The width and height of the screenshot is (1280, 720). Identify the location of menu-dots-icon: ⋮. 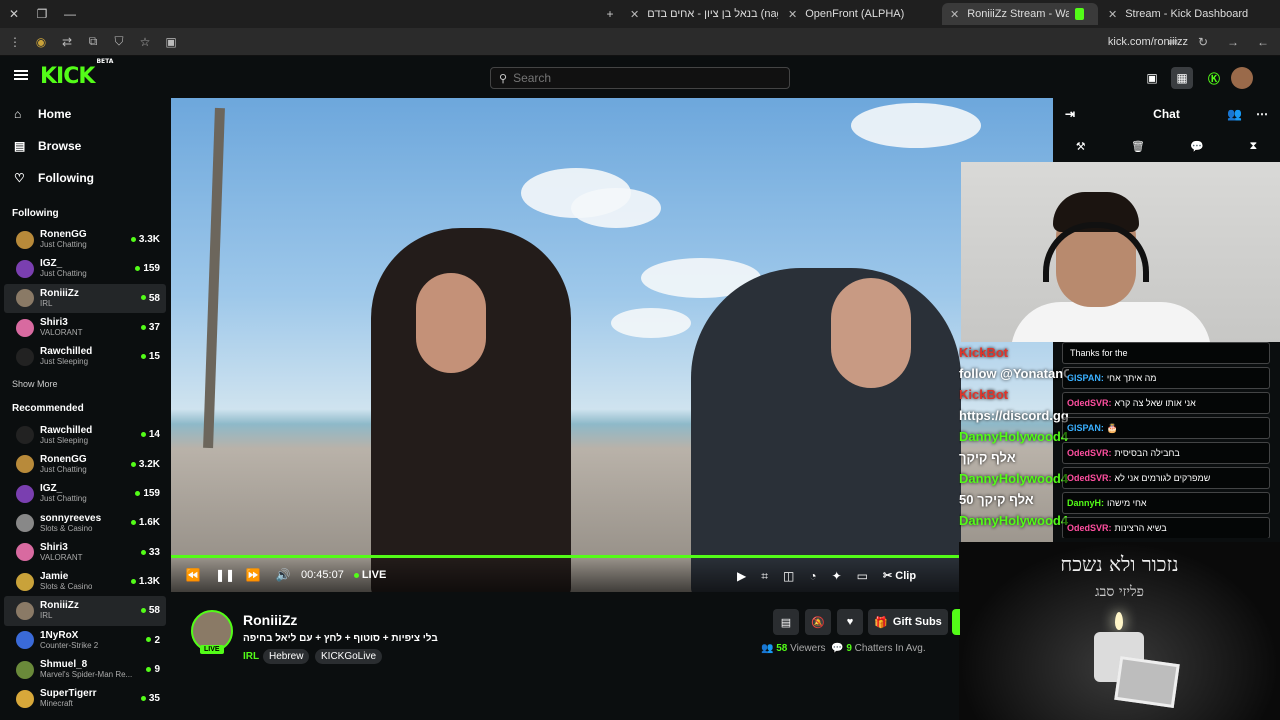
(15, 42).